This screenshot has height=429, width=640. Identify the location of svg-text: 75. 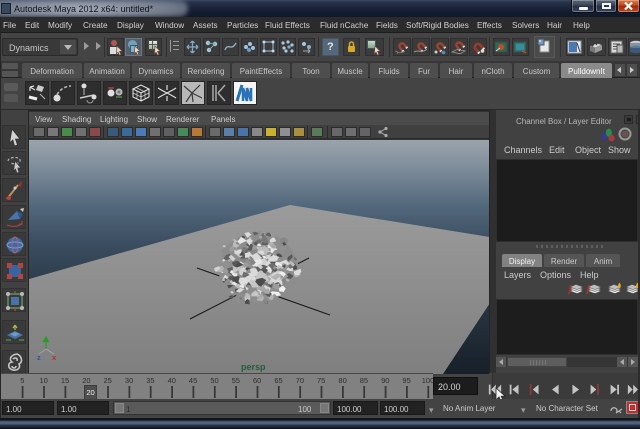
(321, 380).